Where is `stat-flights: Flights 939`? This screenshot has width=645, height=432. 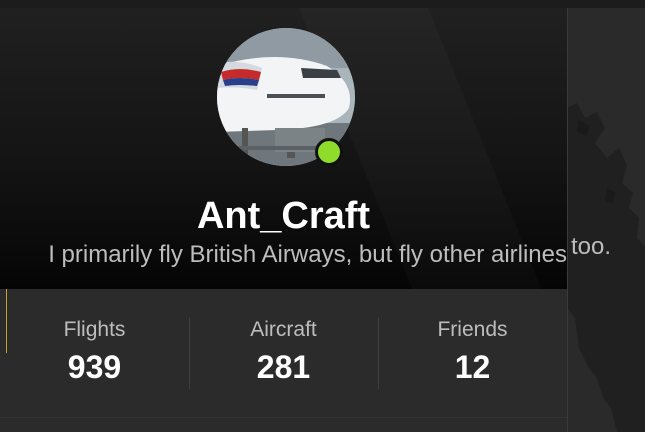
stat-flights: Flights 939 is located at coordinates (94, 353).